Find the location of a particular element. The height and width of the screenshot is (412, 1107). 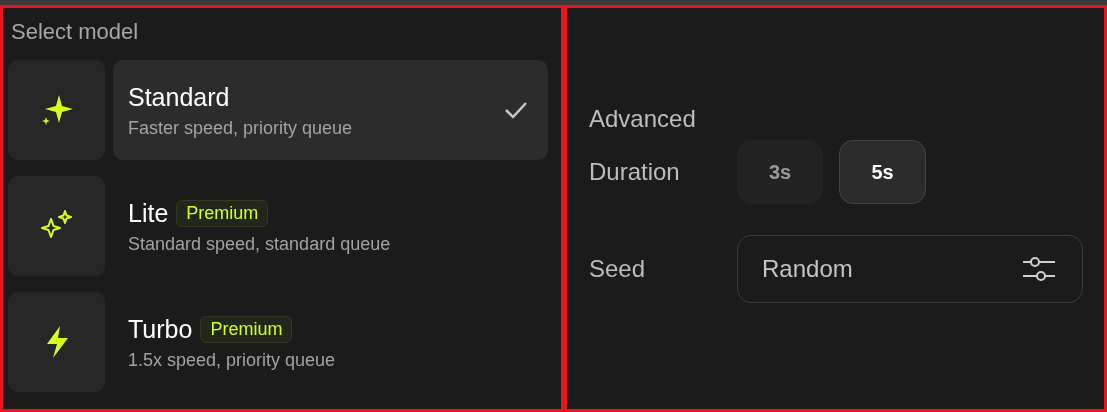

model-option: Standard Faster speed, priority queue is located at coordinates (330, 110).